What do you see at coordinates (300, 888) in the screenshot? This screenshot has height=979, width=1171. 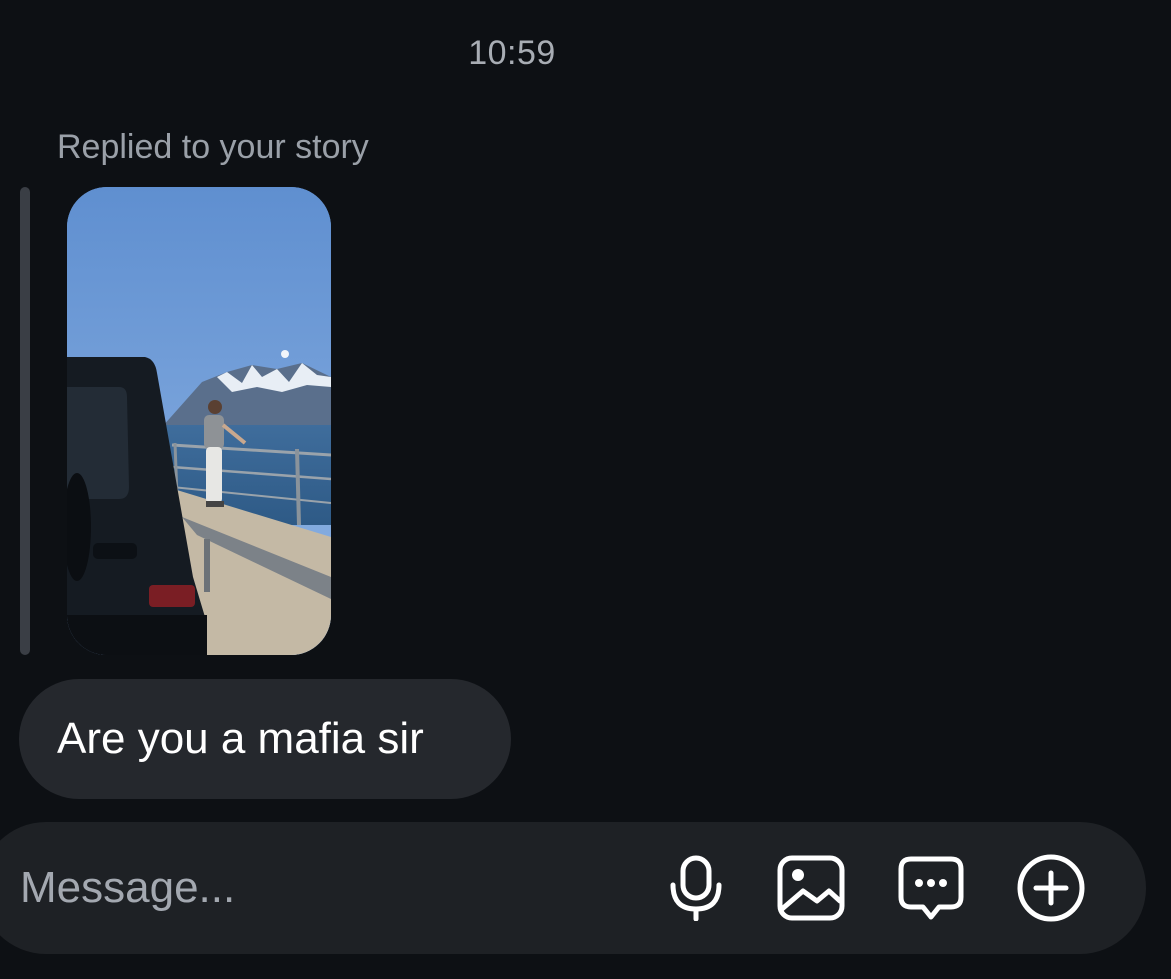 I see `message-input` at bounding box center [300, 888].